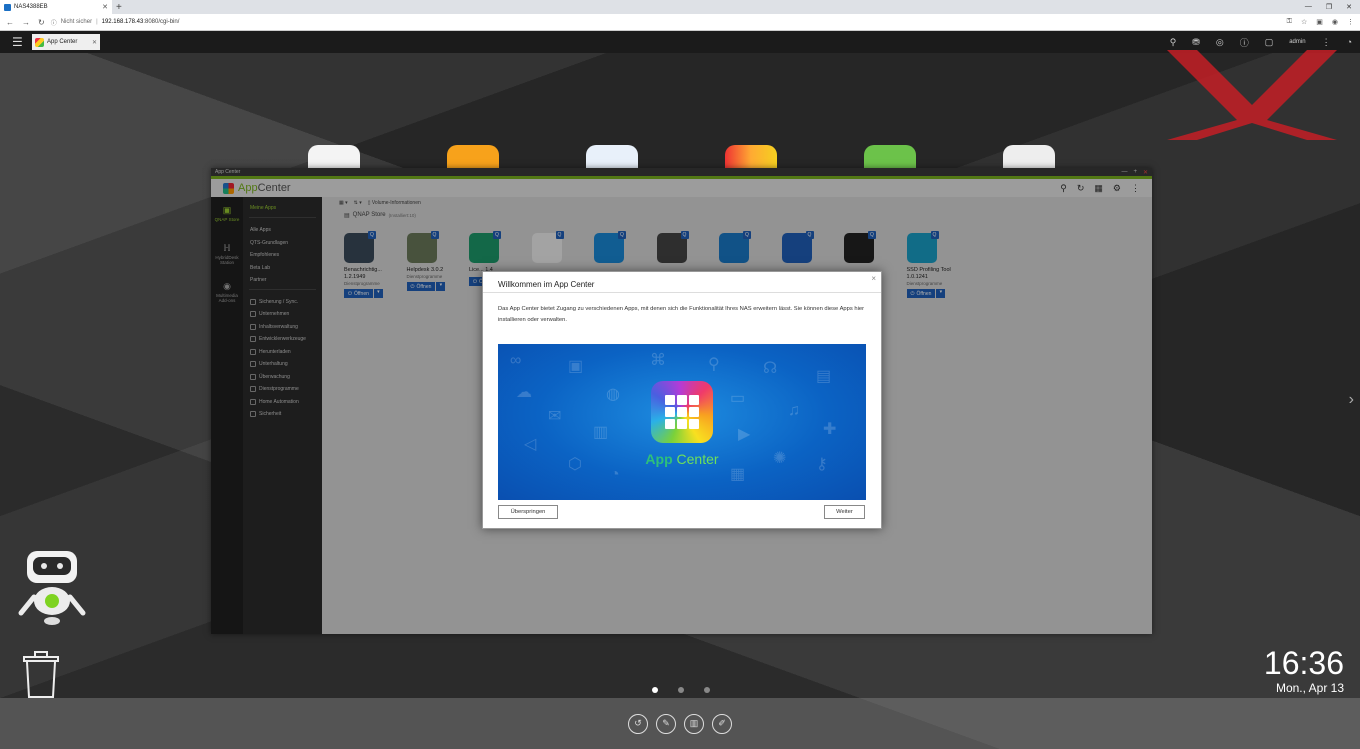  Describe the element at coordinates (56, 7) in the screenshot. I see `browser-tab: NAS4388EB ✕` at that location.